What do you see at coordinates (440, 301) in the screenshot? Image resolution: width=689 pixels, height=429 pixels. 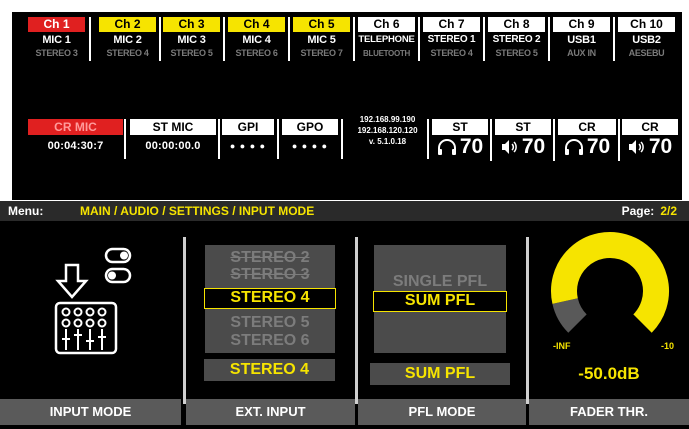 I see `pfl-mode-option-selected: SUM PFL` at bounding box center [440, 301].